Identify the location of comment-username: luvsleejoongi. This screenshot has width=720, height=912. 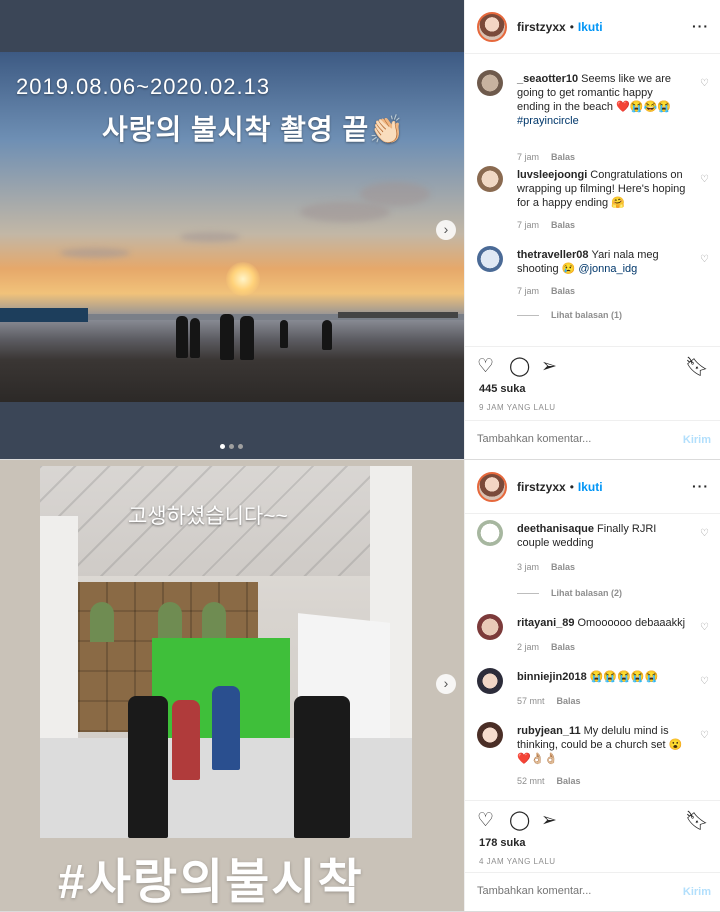
(552, 175).